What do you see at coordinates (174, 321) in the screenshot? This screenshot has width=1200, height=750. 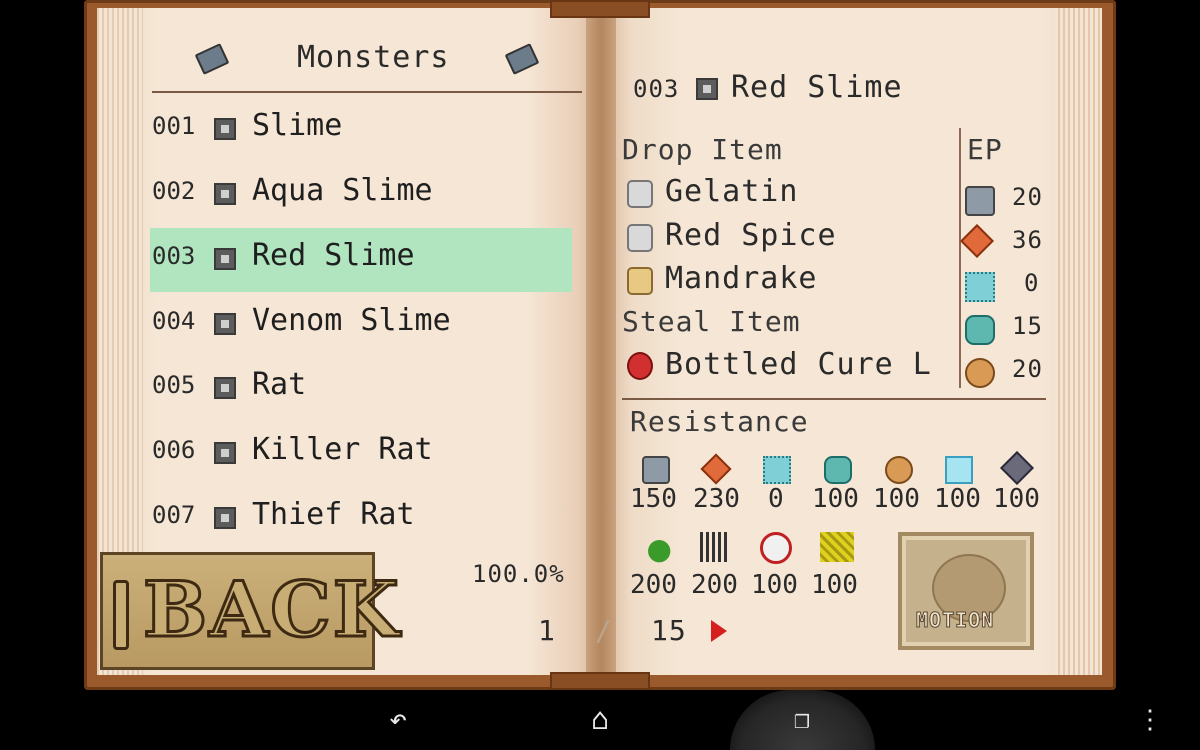 I see `monster-number: 004` at bounding box center [174, 321].